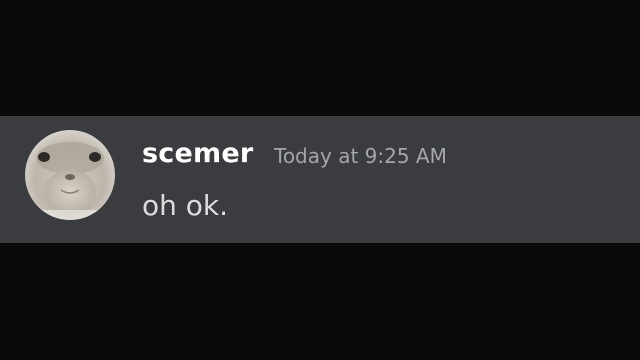 The width and height of the screenshot is (640, 360). I want to click on message-content: oh ok., so click(185, 205).